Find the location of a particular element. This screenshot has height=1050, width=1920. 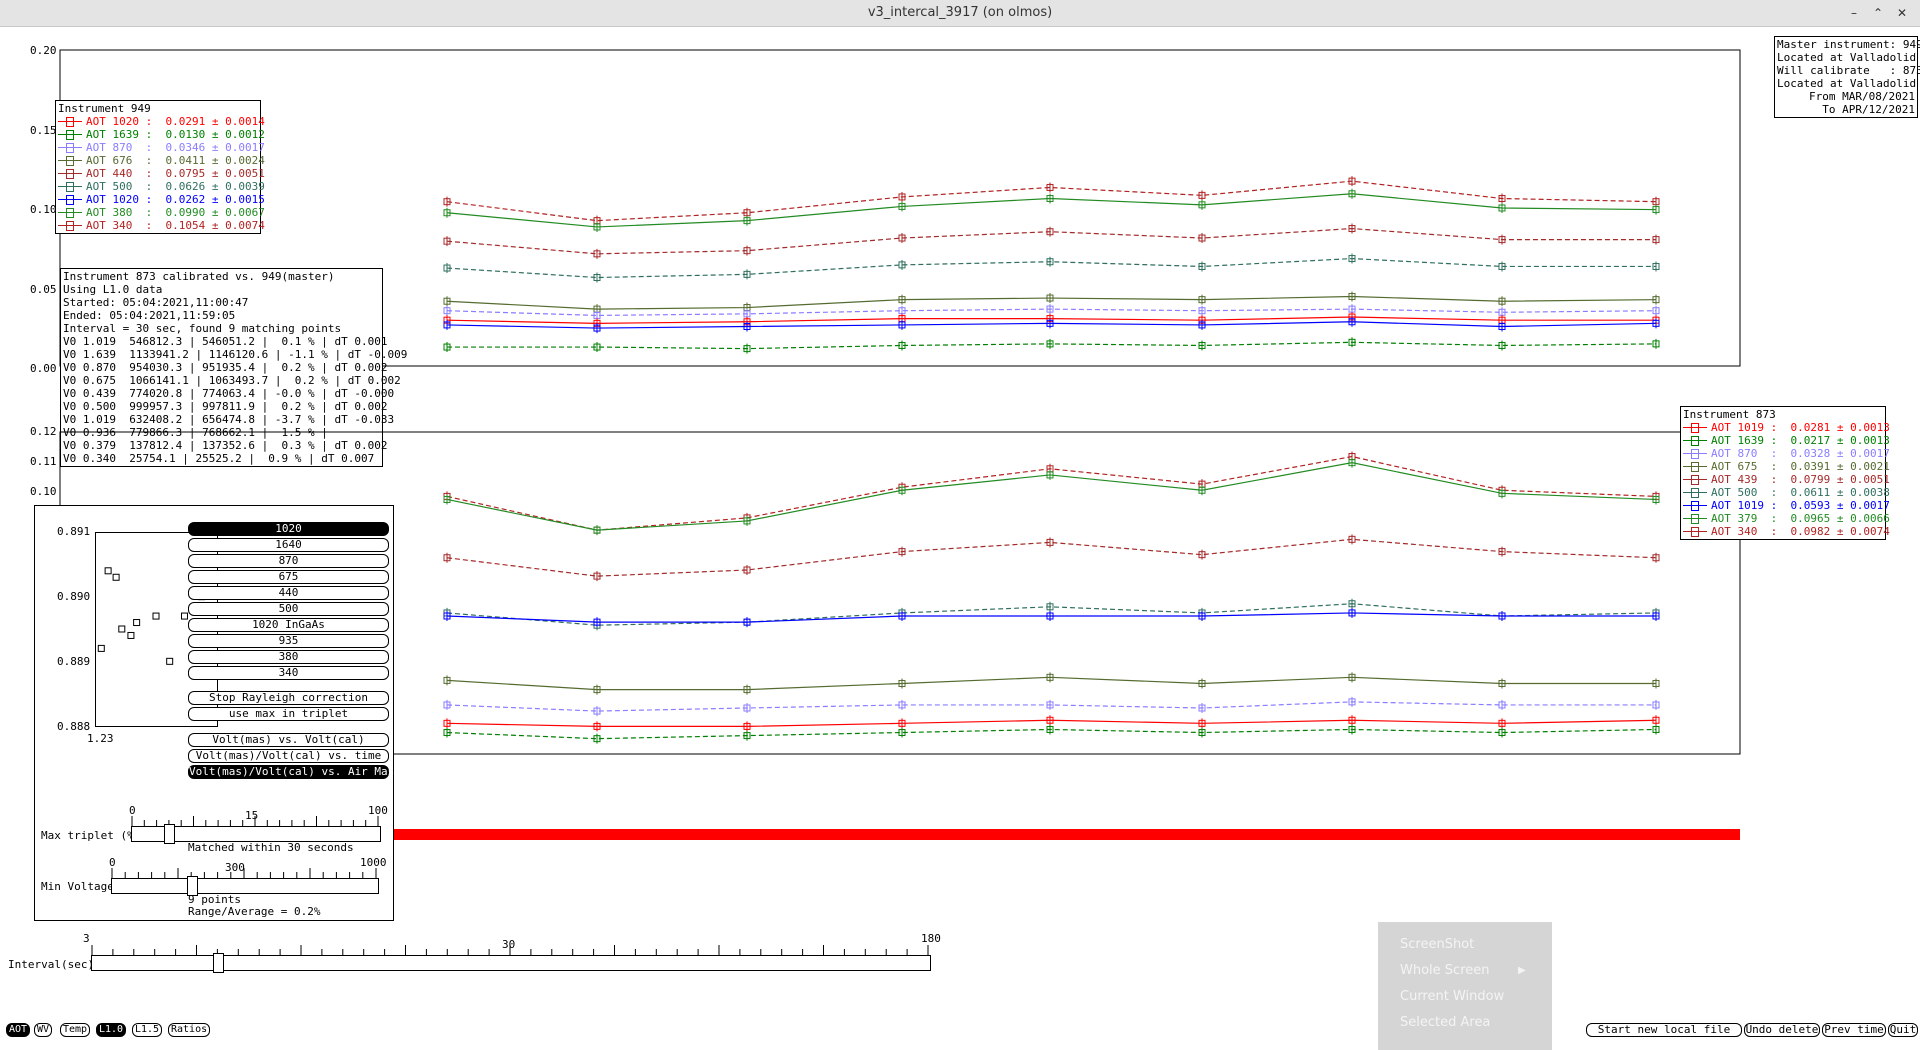

legend-value: 0.0291 ± 0.0014 is located at coordinates (215, 121).